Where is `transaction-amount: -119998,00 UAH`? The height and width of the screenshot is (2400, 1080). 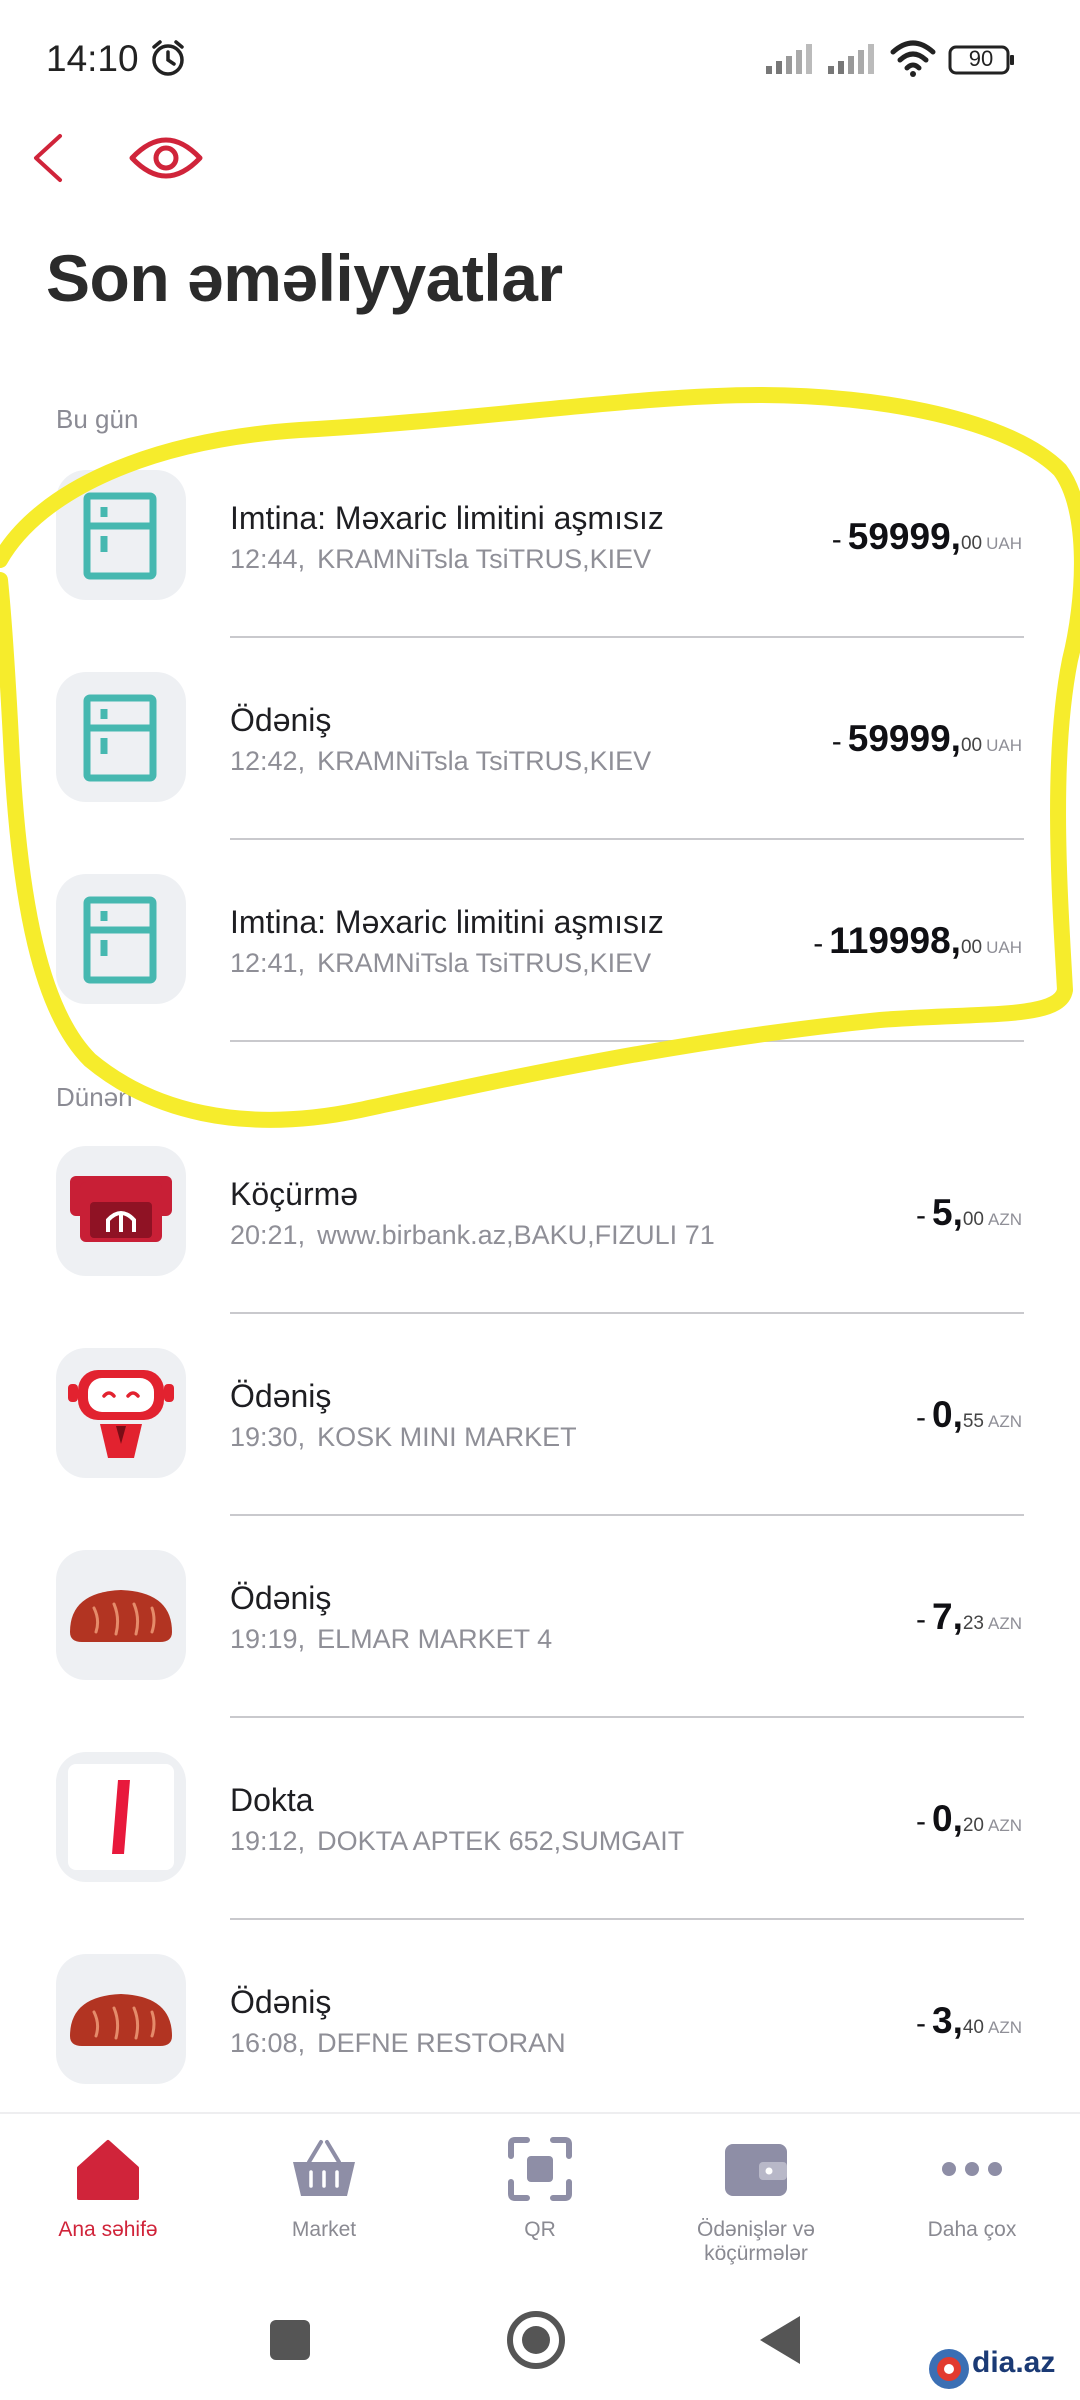 transaction-amount: -119998,00 UAH is located at coordinates (917, 941).